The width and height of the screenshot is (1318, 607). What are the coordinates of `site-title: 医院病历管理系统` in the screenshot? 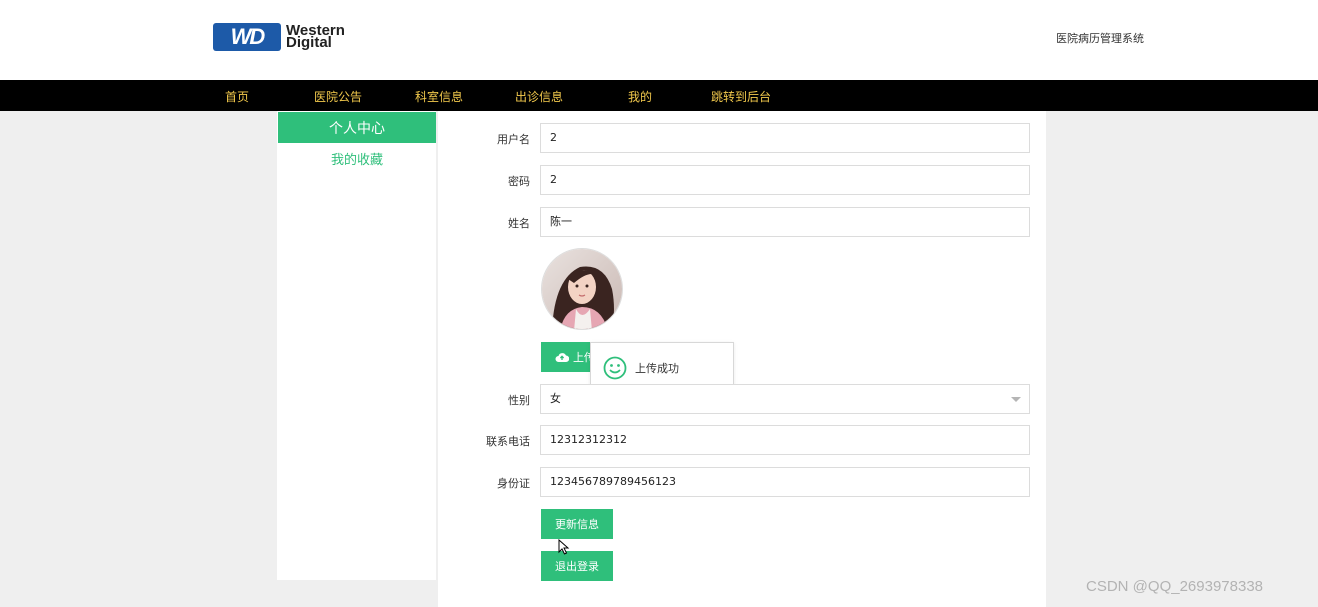 It's located at (1100, 38).